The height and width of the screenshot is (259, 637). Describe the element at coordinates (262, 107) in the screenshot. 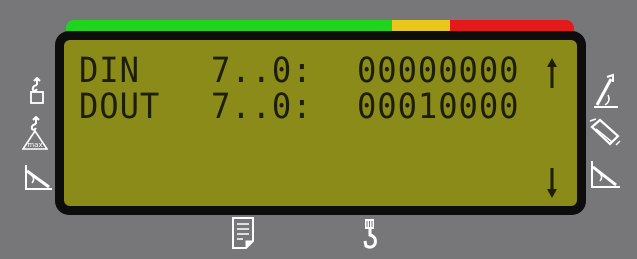

I see `dout-range: 7..0:` at that location.